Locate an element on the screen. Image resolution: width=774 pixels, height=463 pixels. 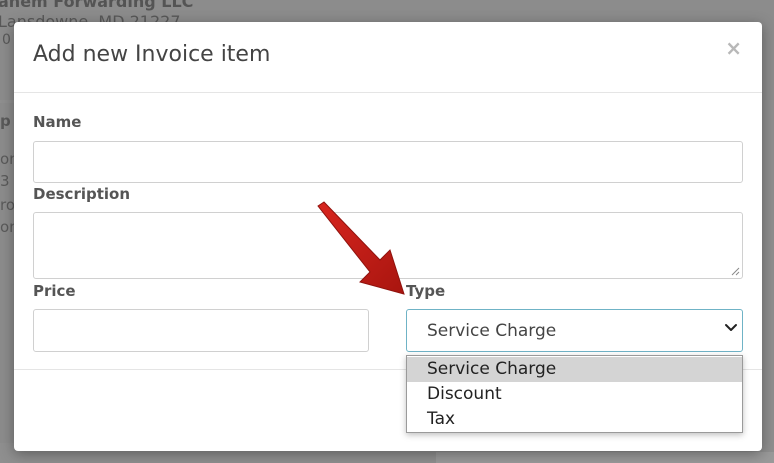
red-pointer-arrow-icon is located at coordinates (361, 248).